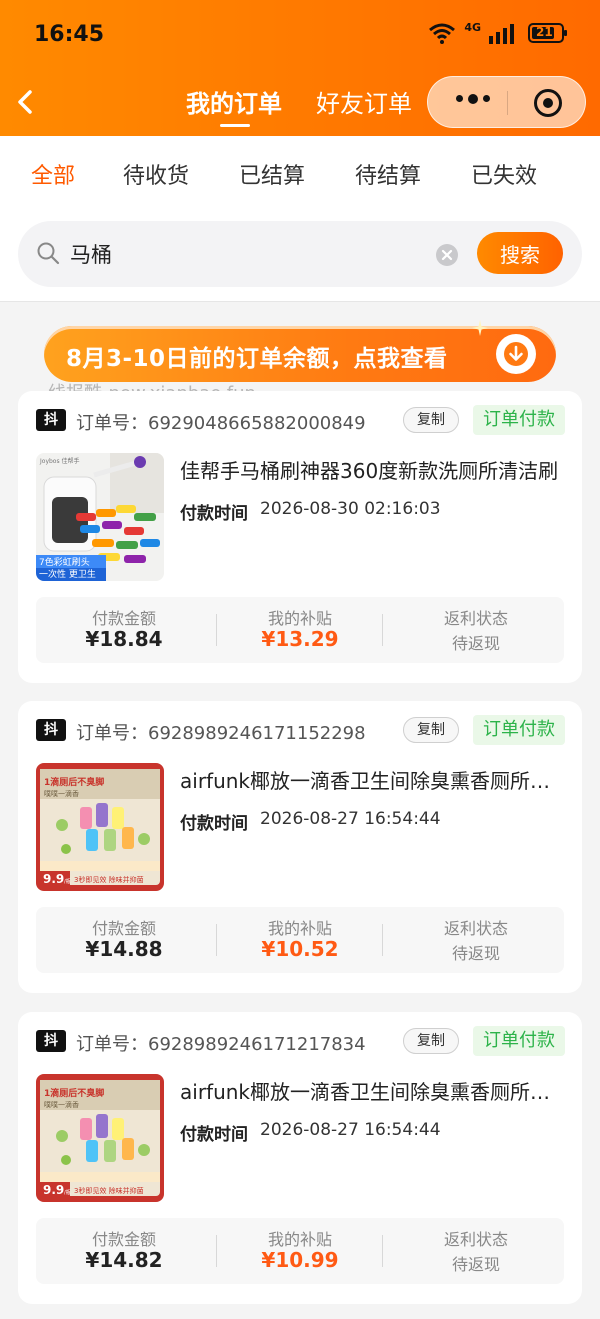  Describe the element at coordinates (373, 469) in the screenshot. I see `product-title: 佳帮手马桶刷神器360度新款洗厕所清洁刷` at that location.